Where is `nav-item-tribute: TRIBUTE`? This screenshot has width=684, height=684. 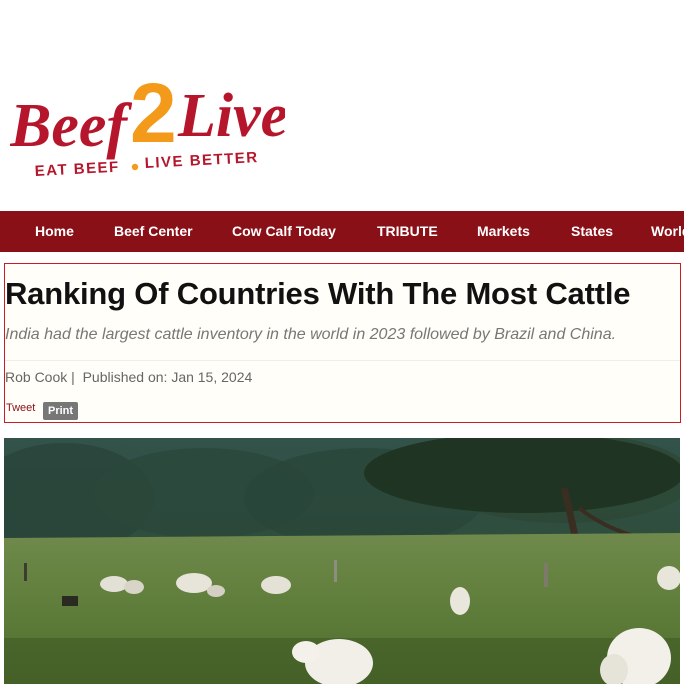
nav-item-tribute: TRIBUTE is located at coordinates (407, 231).